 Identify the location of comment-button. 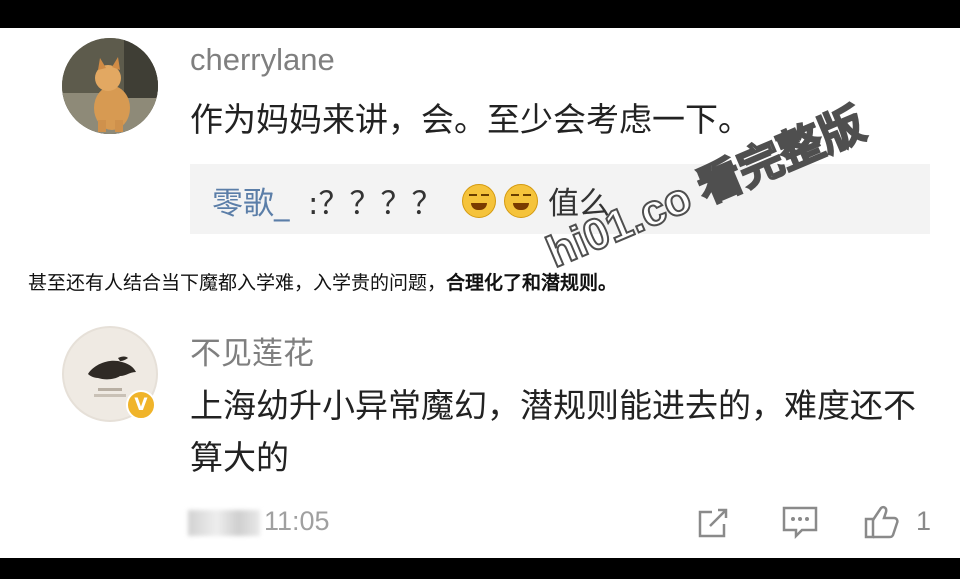
(800, 522).